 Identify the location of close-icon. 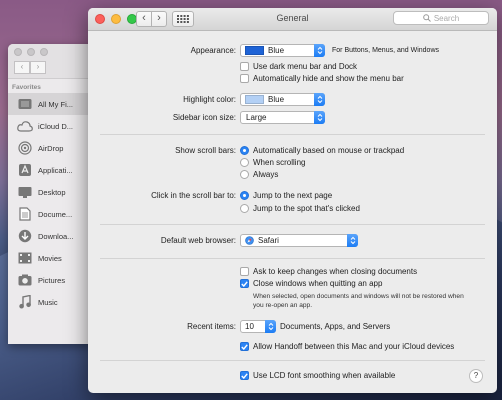
(18, 52).